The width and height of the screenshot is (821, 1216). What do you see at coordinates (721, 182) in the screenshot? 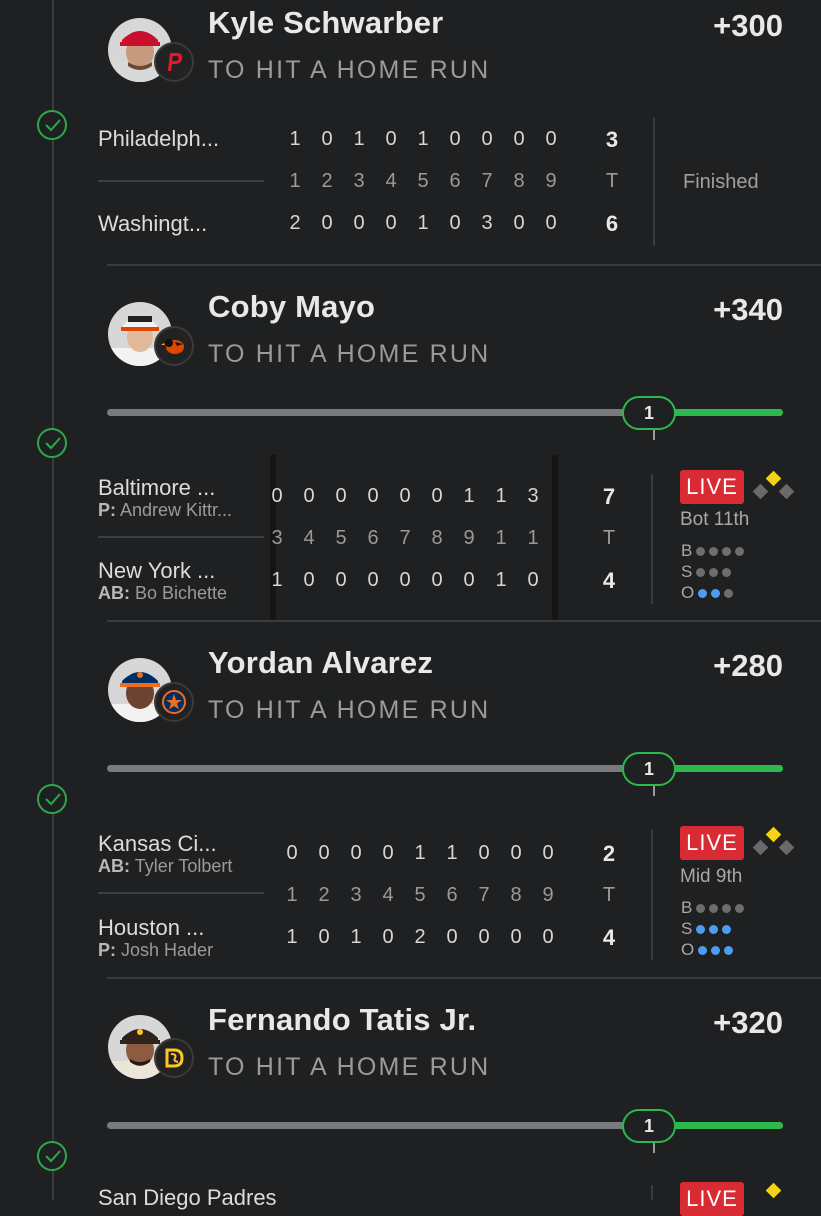
I see `game-status: Finished` at bounding box center [721, 182].